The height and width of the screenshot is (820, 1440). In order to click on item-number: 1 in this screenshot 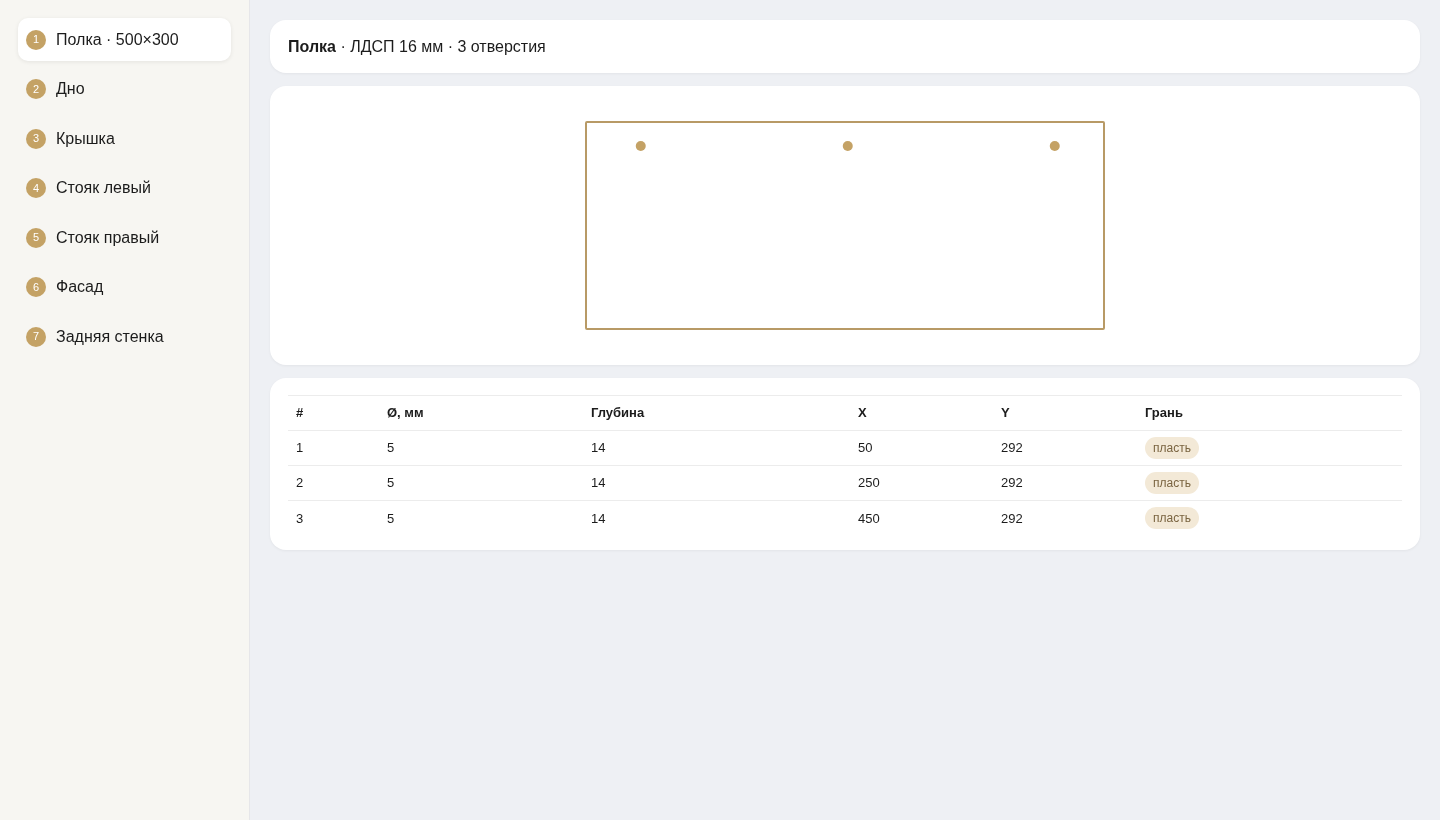, I will do `click(36, 39)`.